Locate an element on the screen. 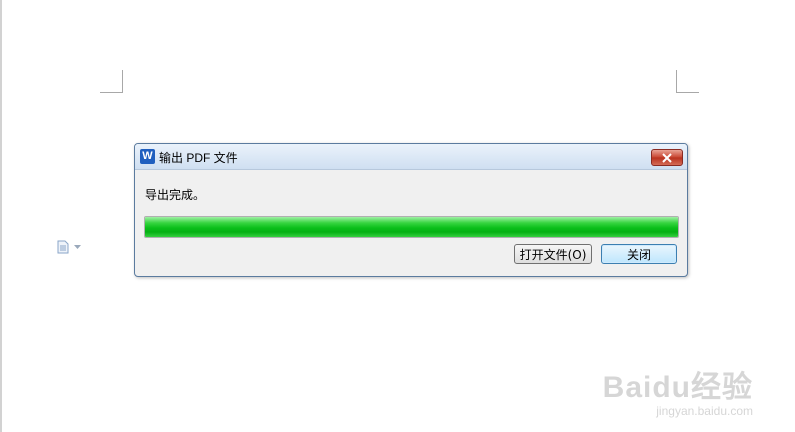  watermark-brand: Baidu经验 is located at coordinates (677, 387).